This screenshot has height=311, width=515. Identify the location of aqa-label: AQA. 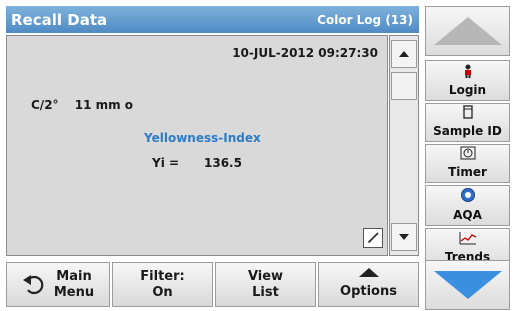
(467, 215).